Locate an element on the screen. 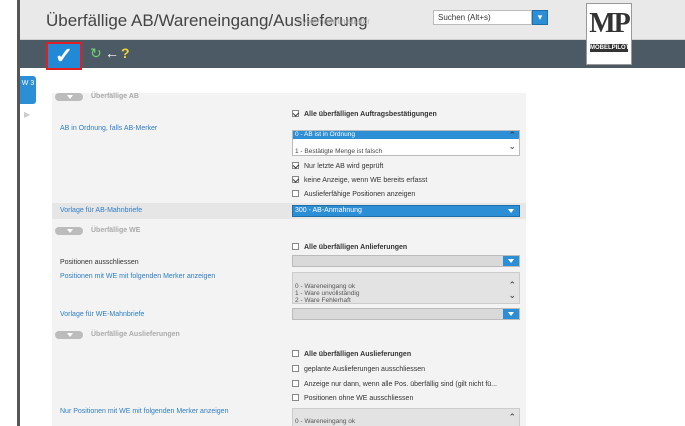  help-icon: ? is located at coordinates (125, 53).